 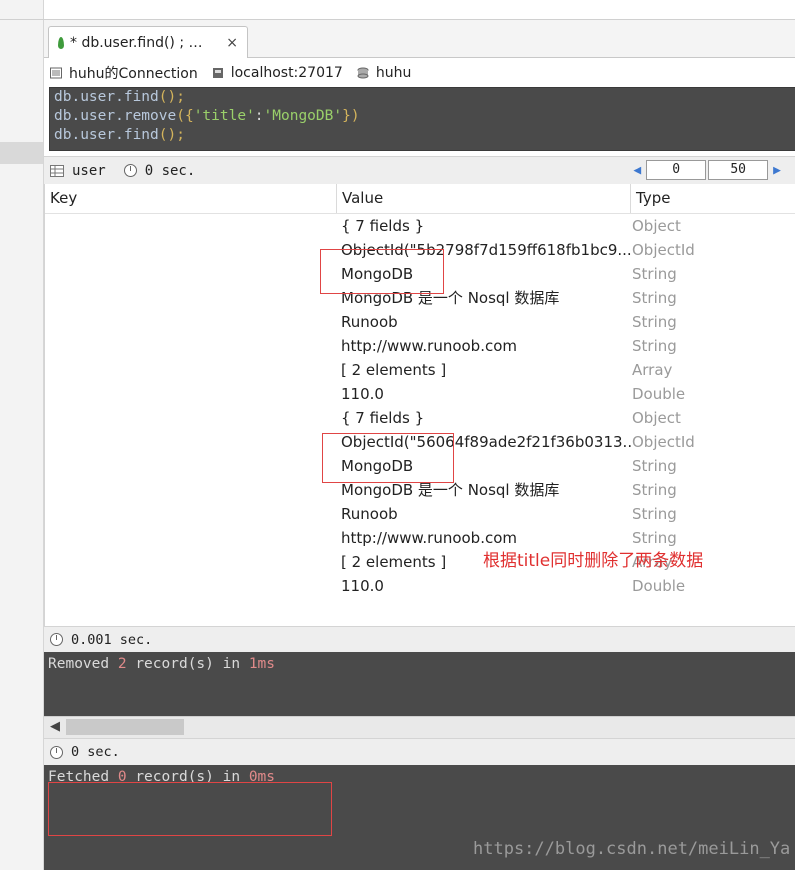 What do you see at coordinates (738, 170) in the screenshot?
I see `pager-size-input: 50` at bounding box center [738, 170].